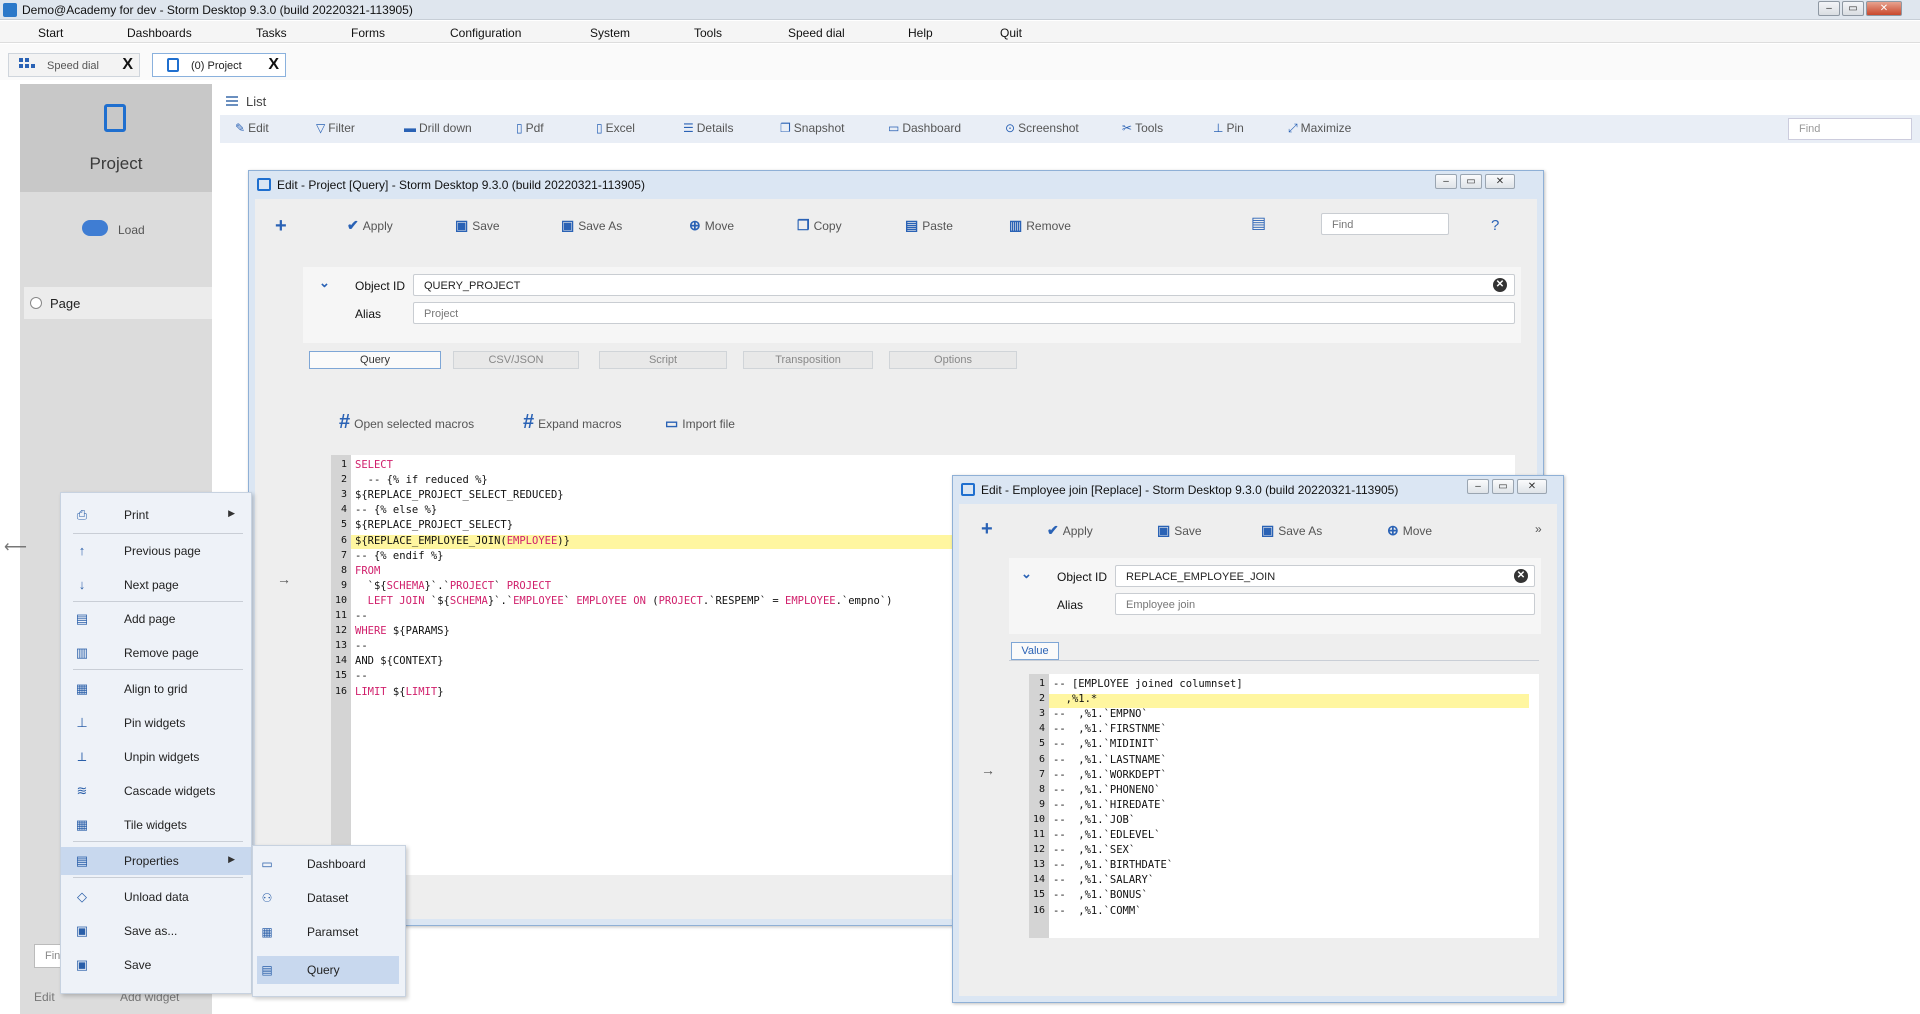 Image resolution: width=1920 pixels, height=1014 pixels. Describe the element at coordinates (328, 970) in the screenshot. I see `submenu-item-query: ▤ Query` at that location.